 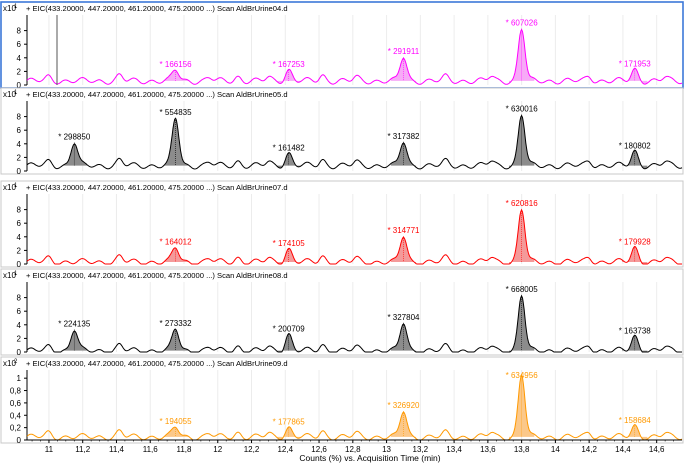 What do you see at coordinates (635, 145) in the screenshot?
I see `peak-label: * 180802` at bounding box center [635, 145].